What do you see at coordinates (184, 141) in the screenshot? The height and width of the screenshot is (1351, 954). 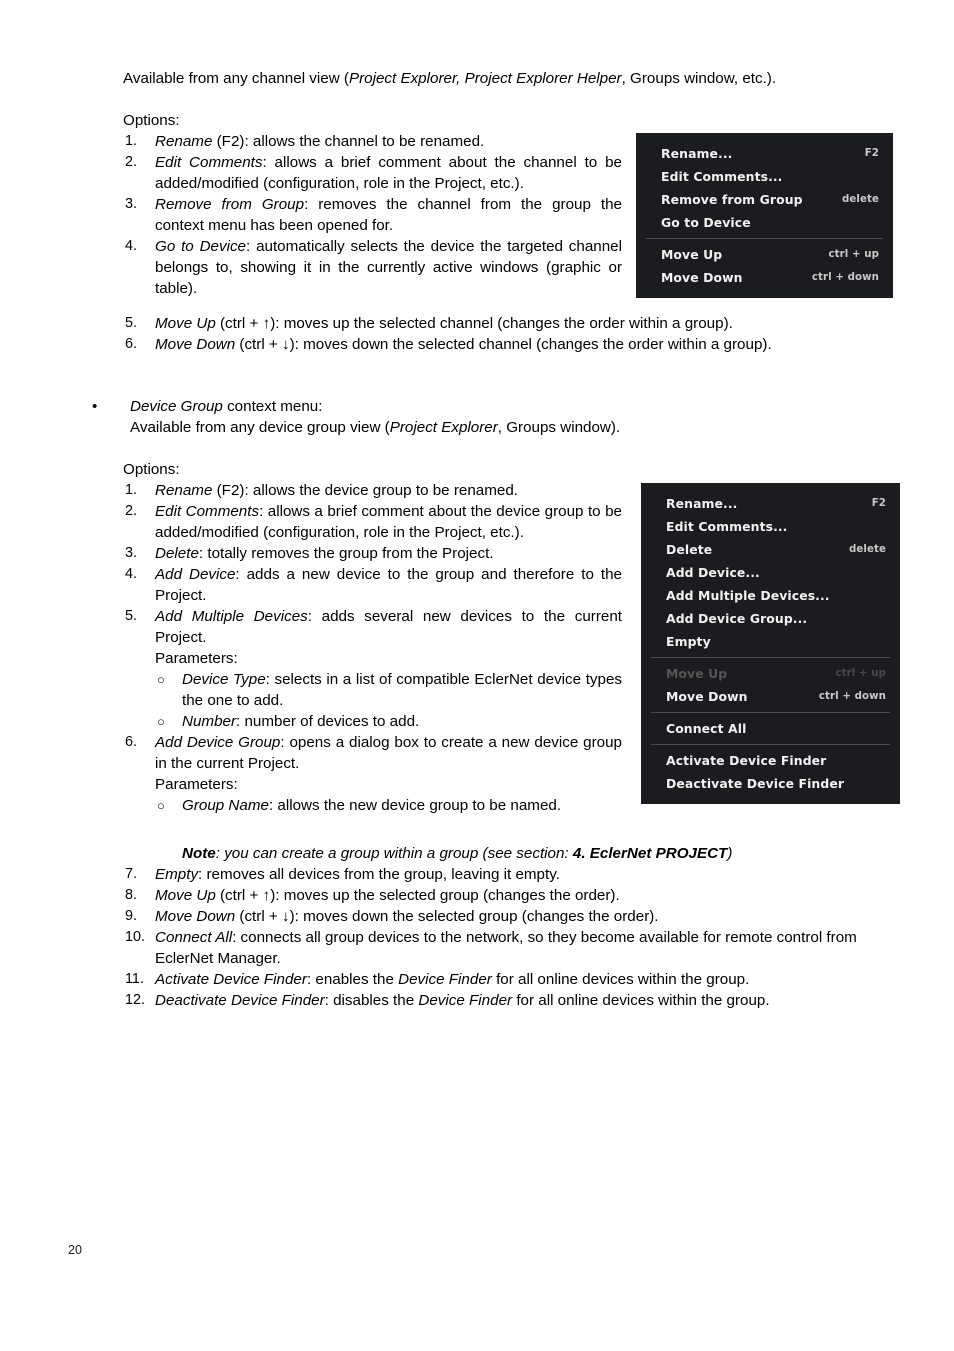 I see `list-item-term: Rename` at bounding box center [184, 141].